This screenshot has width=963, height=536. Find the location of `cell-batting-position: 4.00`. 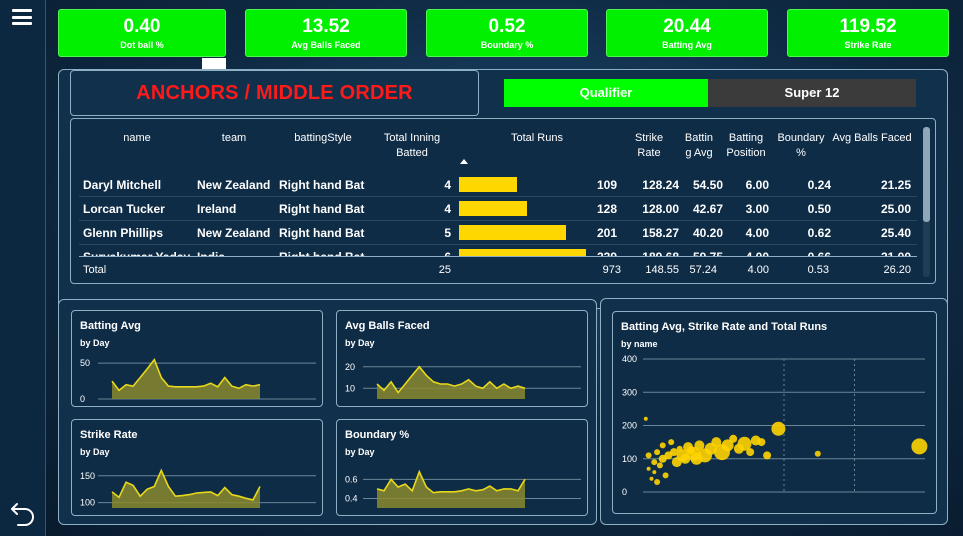

cell-batting-position: 4.00 is located at coordinates (757, 233).